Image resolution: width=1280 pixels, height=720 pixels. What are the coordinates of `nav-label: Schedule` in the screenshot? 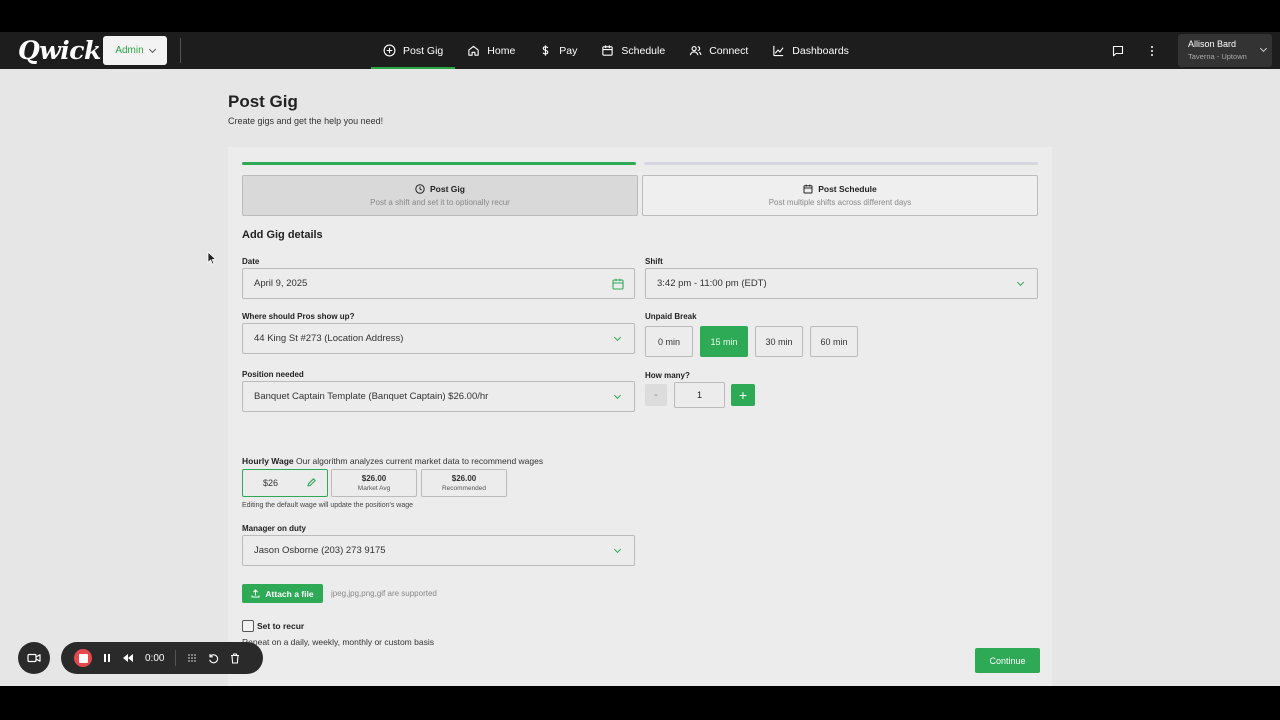 It's located at (643, 50).